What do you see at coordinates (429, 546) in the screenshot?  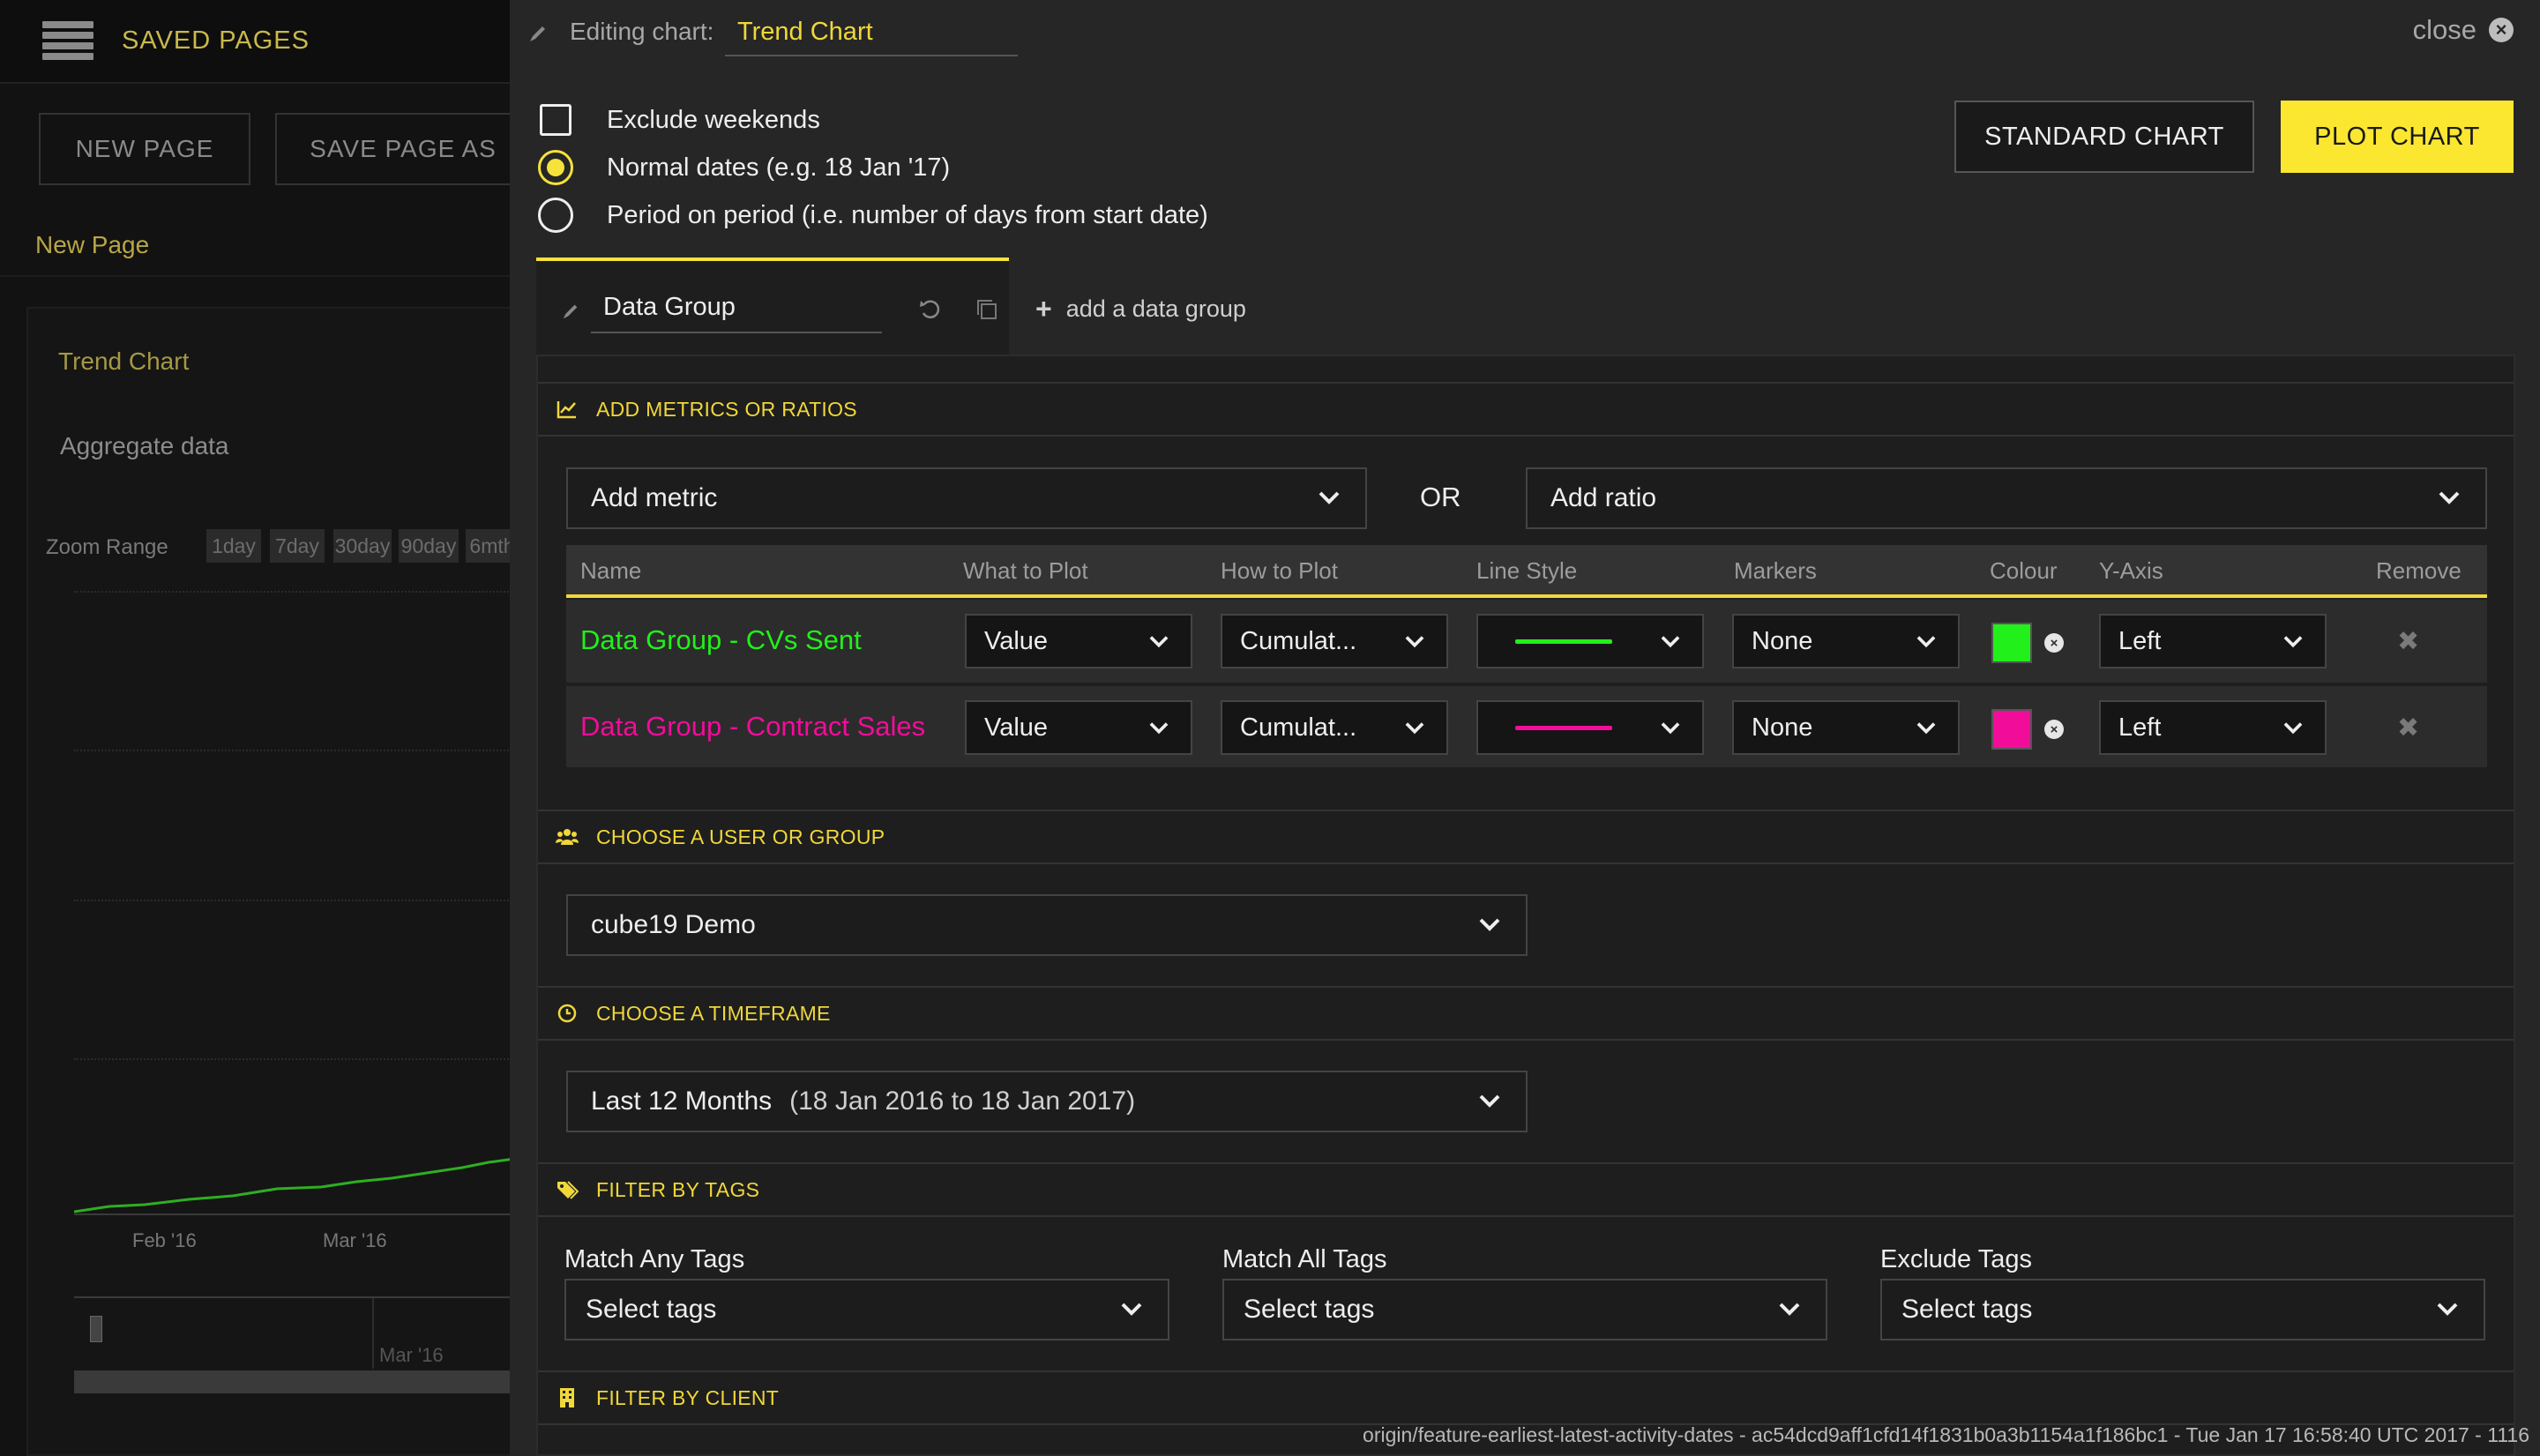 I see `zoom-90day-button: 90day` at bounding box center [429, 546].